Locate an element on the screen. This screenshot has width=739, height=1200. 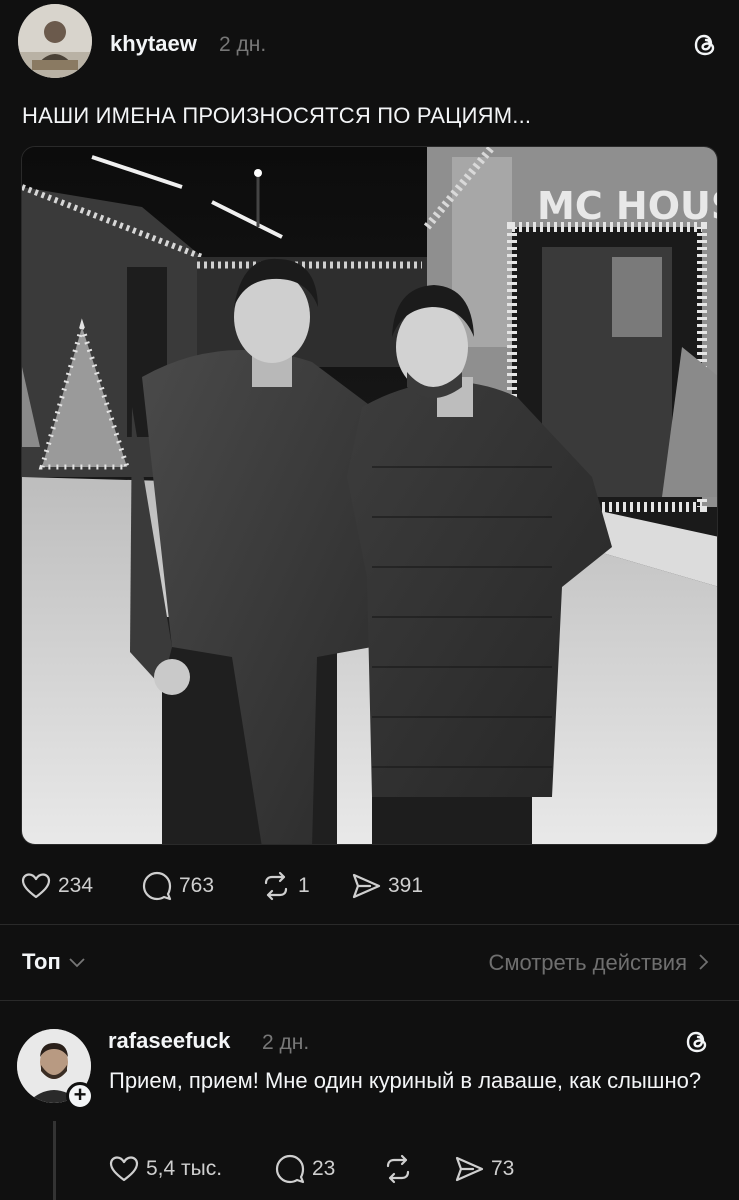
chevron-down-icon is located at coordinates (77, 962).